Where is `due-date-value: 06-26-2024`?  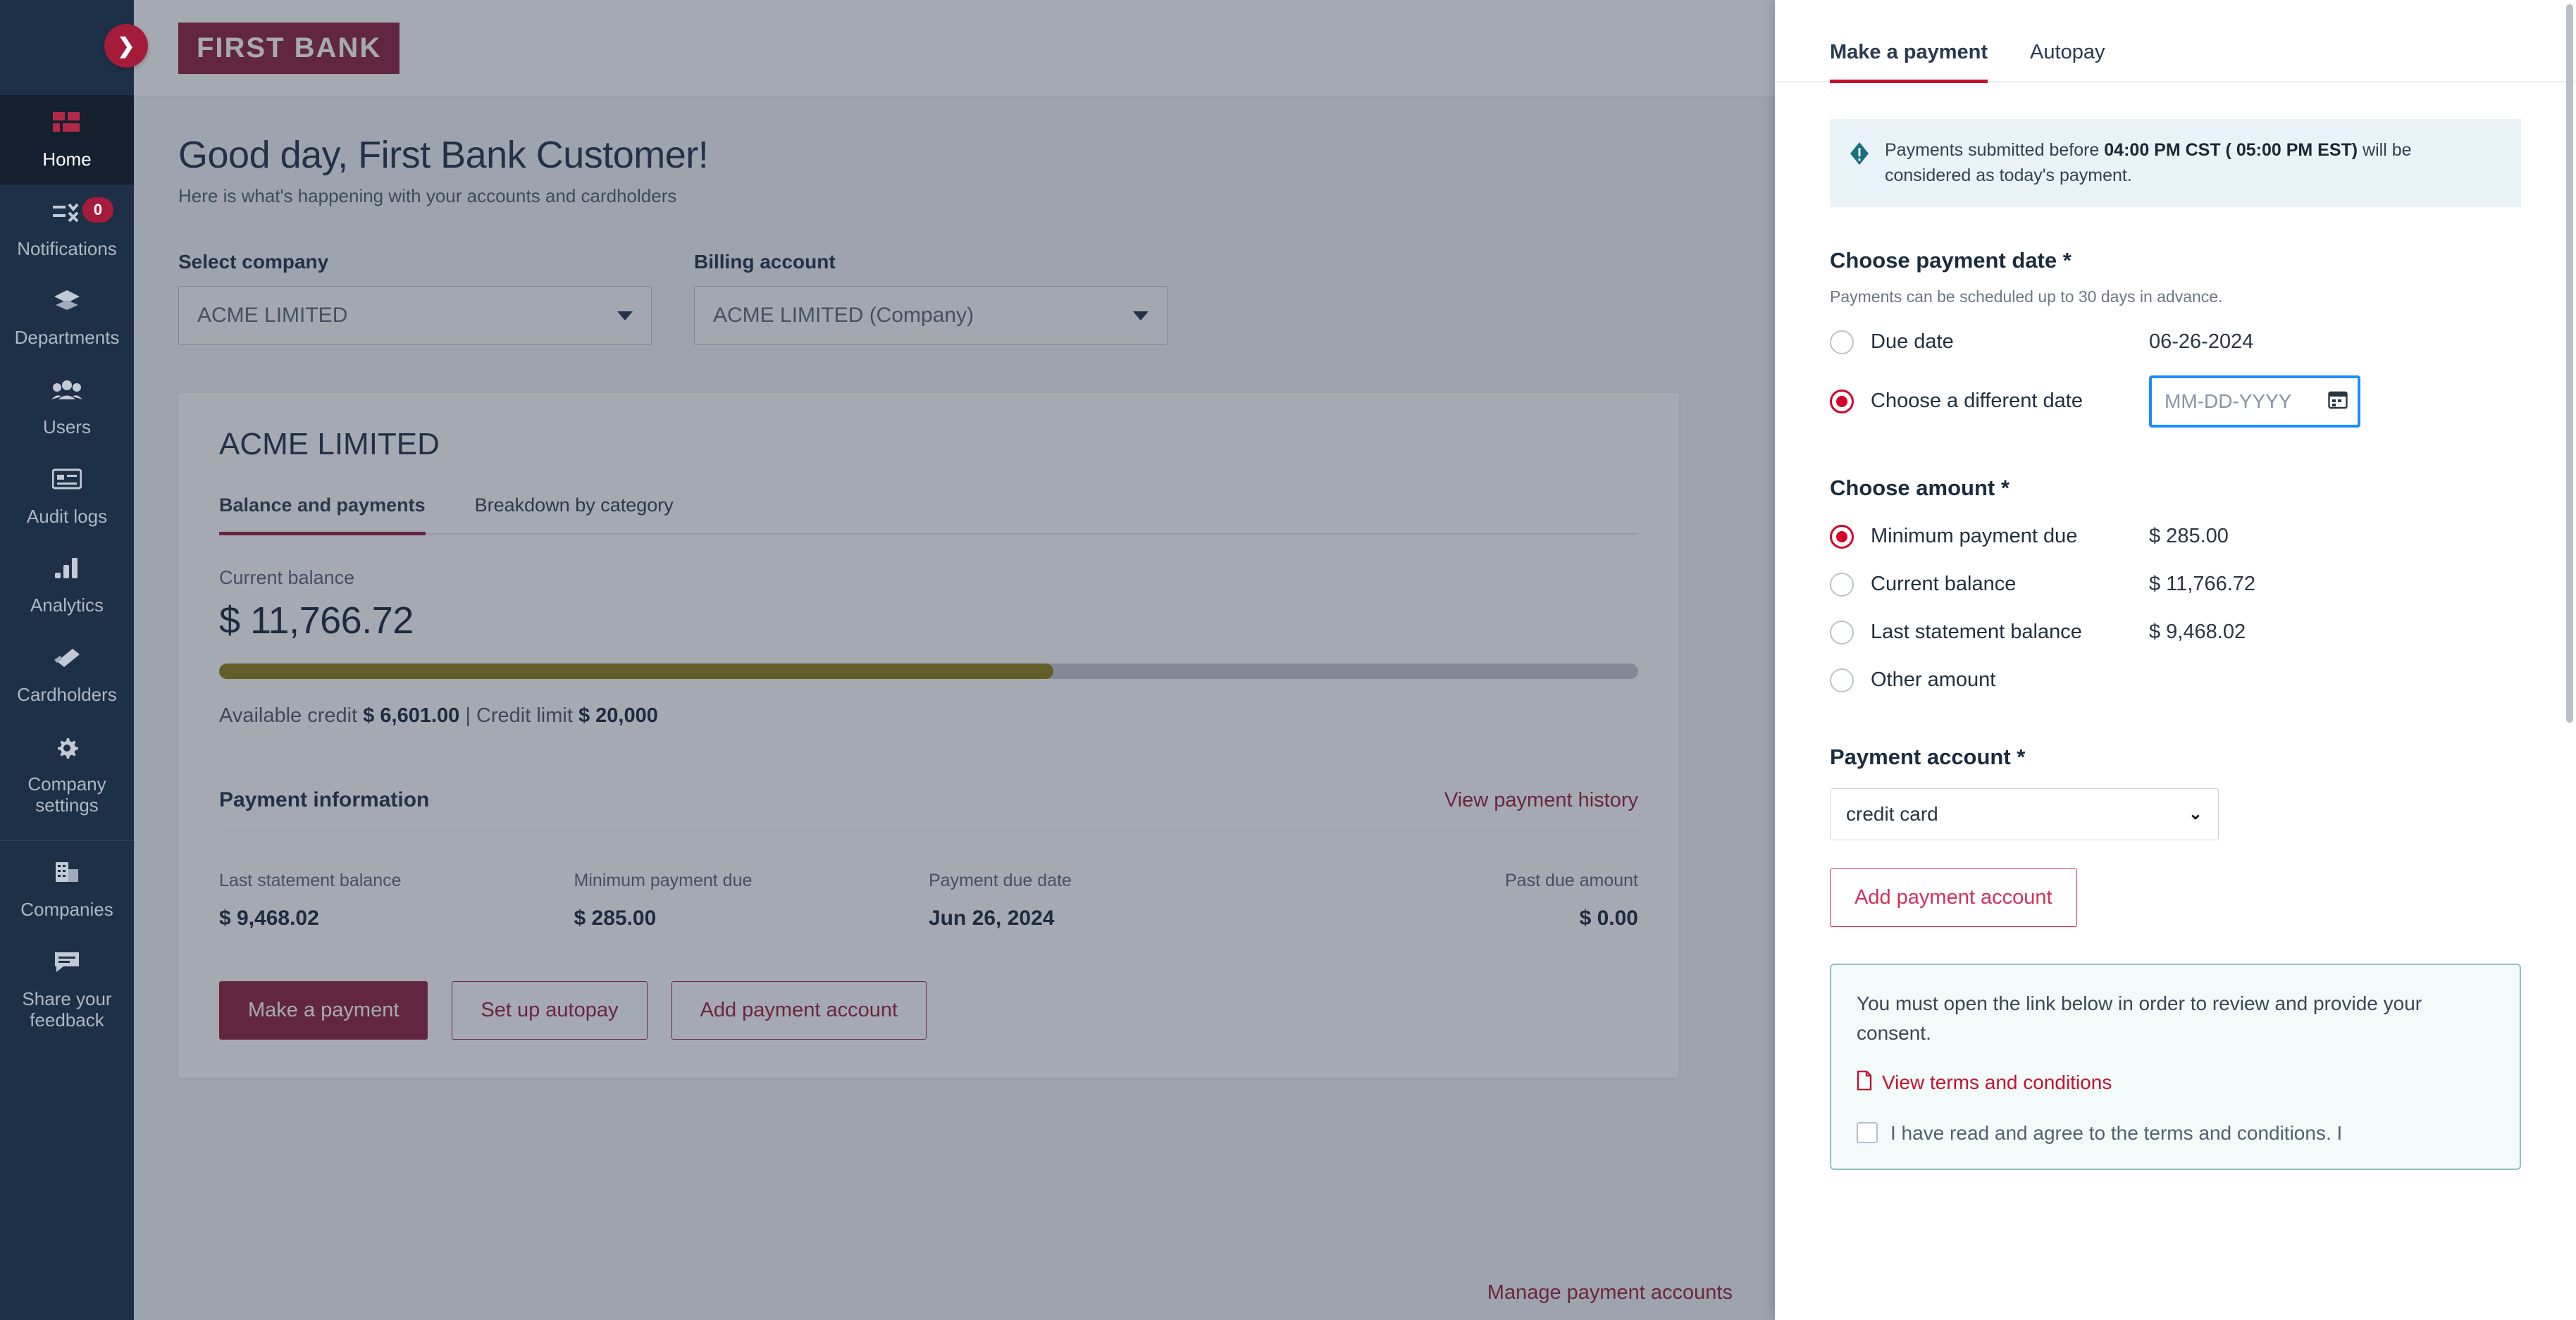
due-date-value: 06-26-2024 is located at coordinates (2201, 341).